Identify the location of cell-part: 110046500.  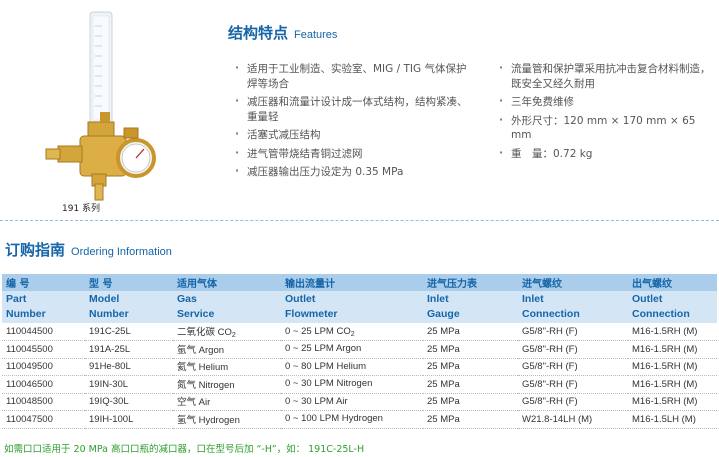
(43, 384).